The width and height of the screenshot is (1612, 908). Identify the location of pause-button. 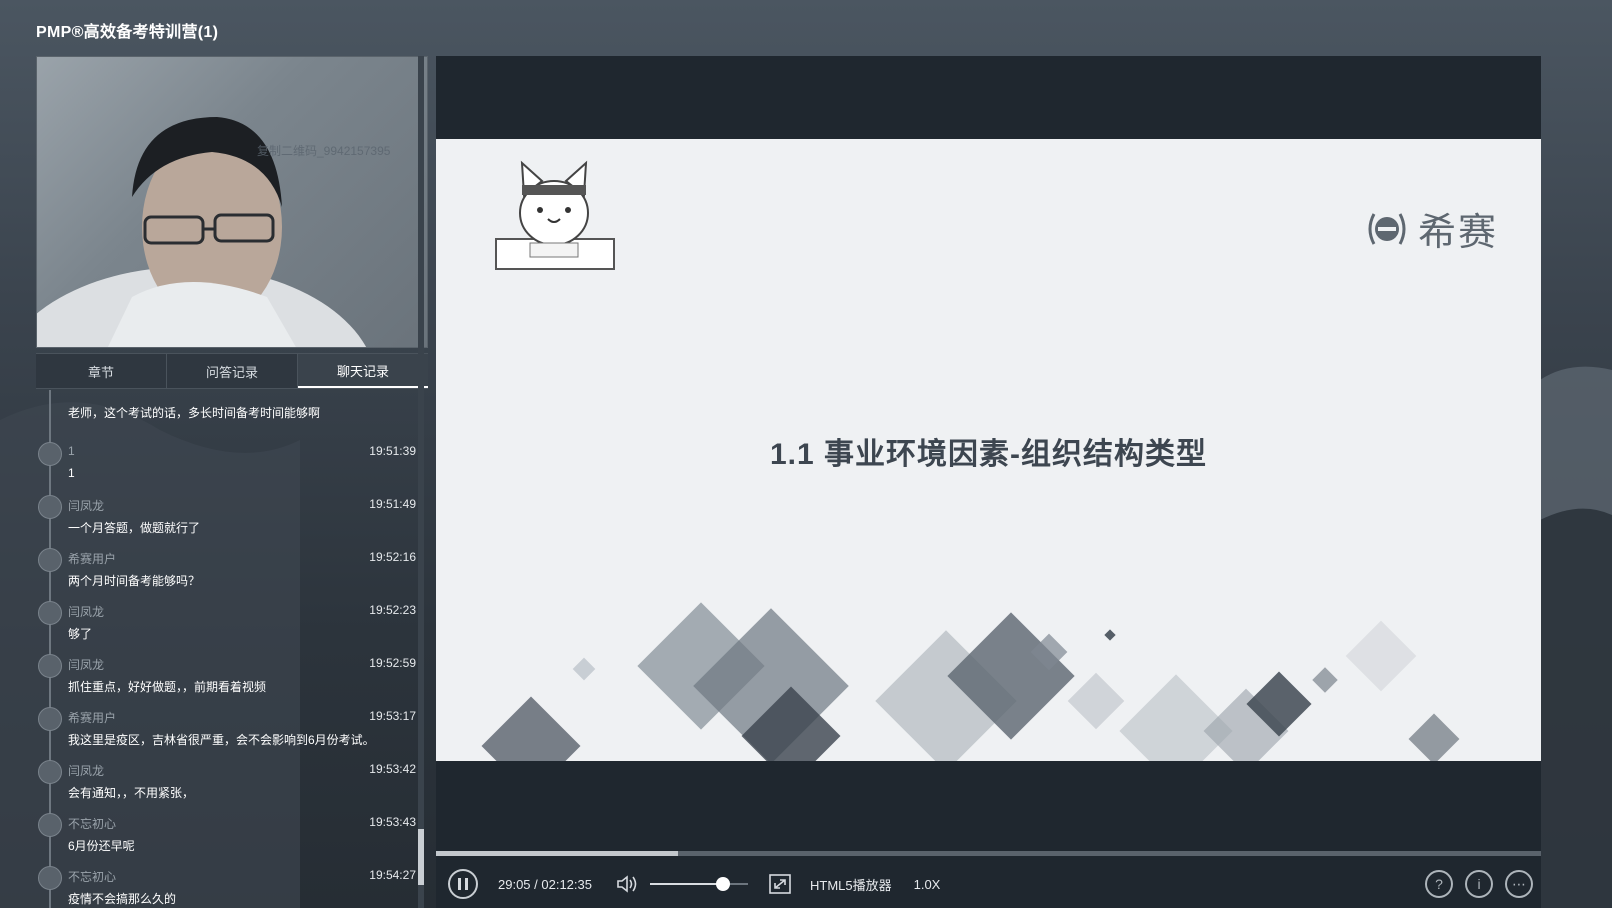
(463, 884).